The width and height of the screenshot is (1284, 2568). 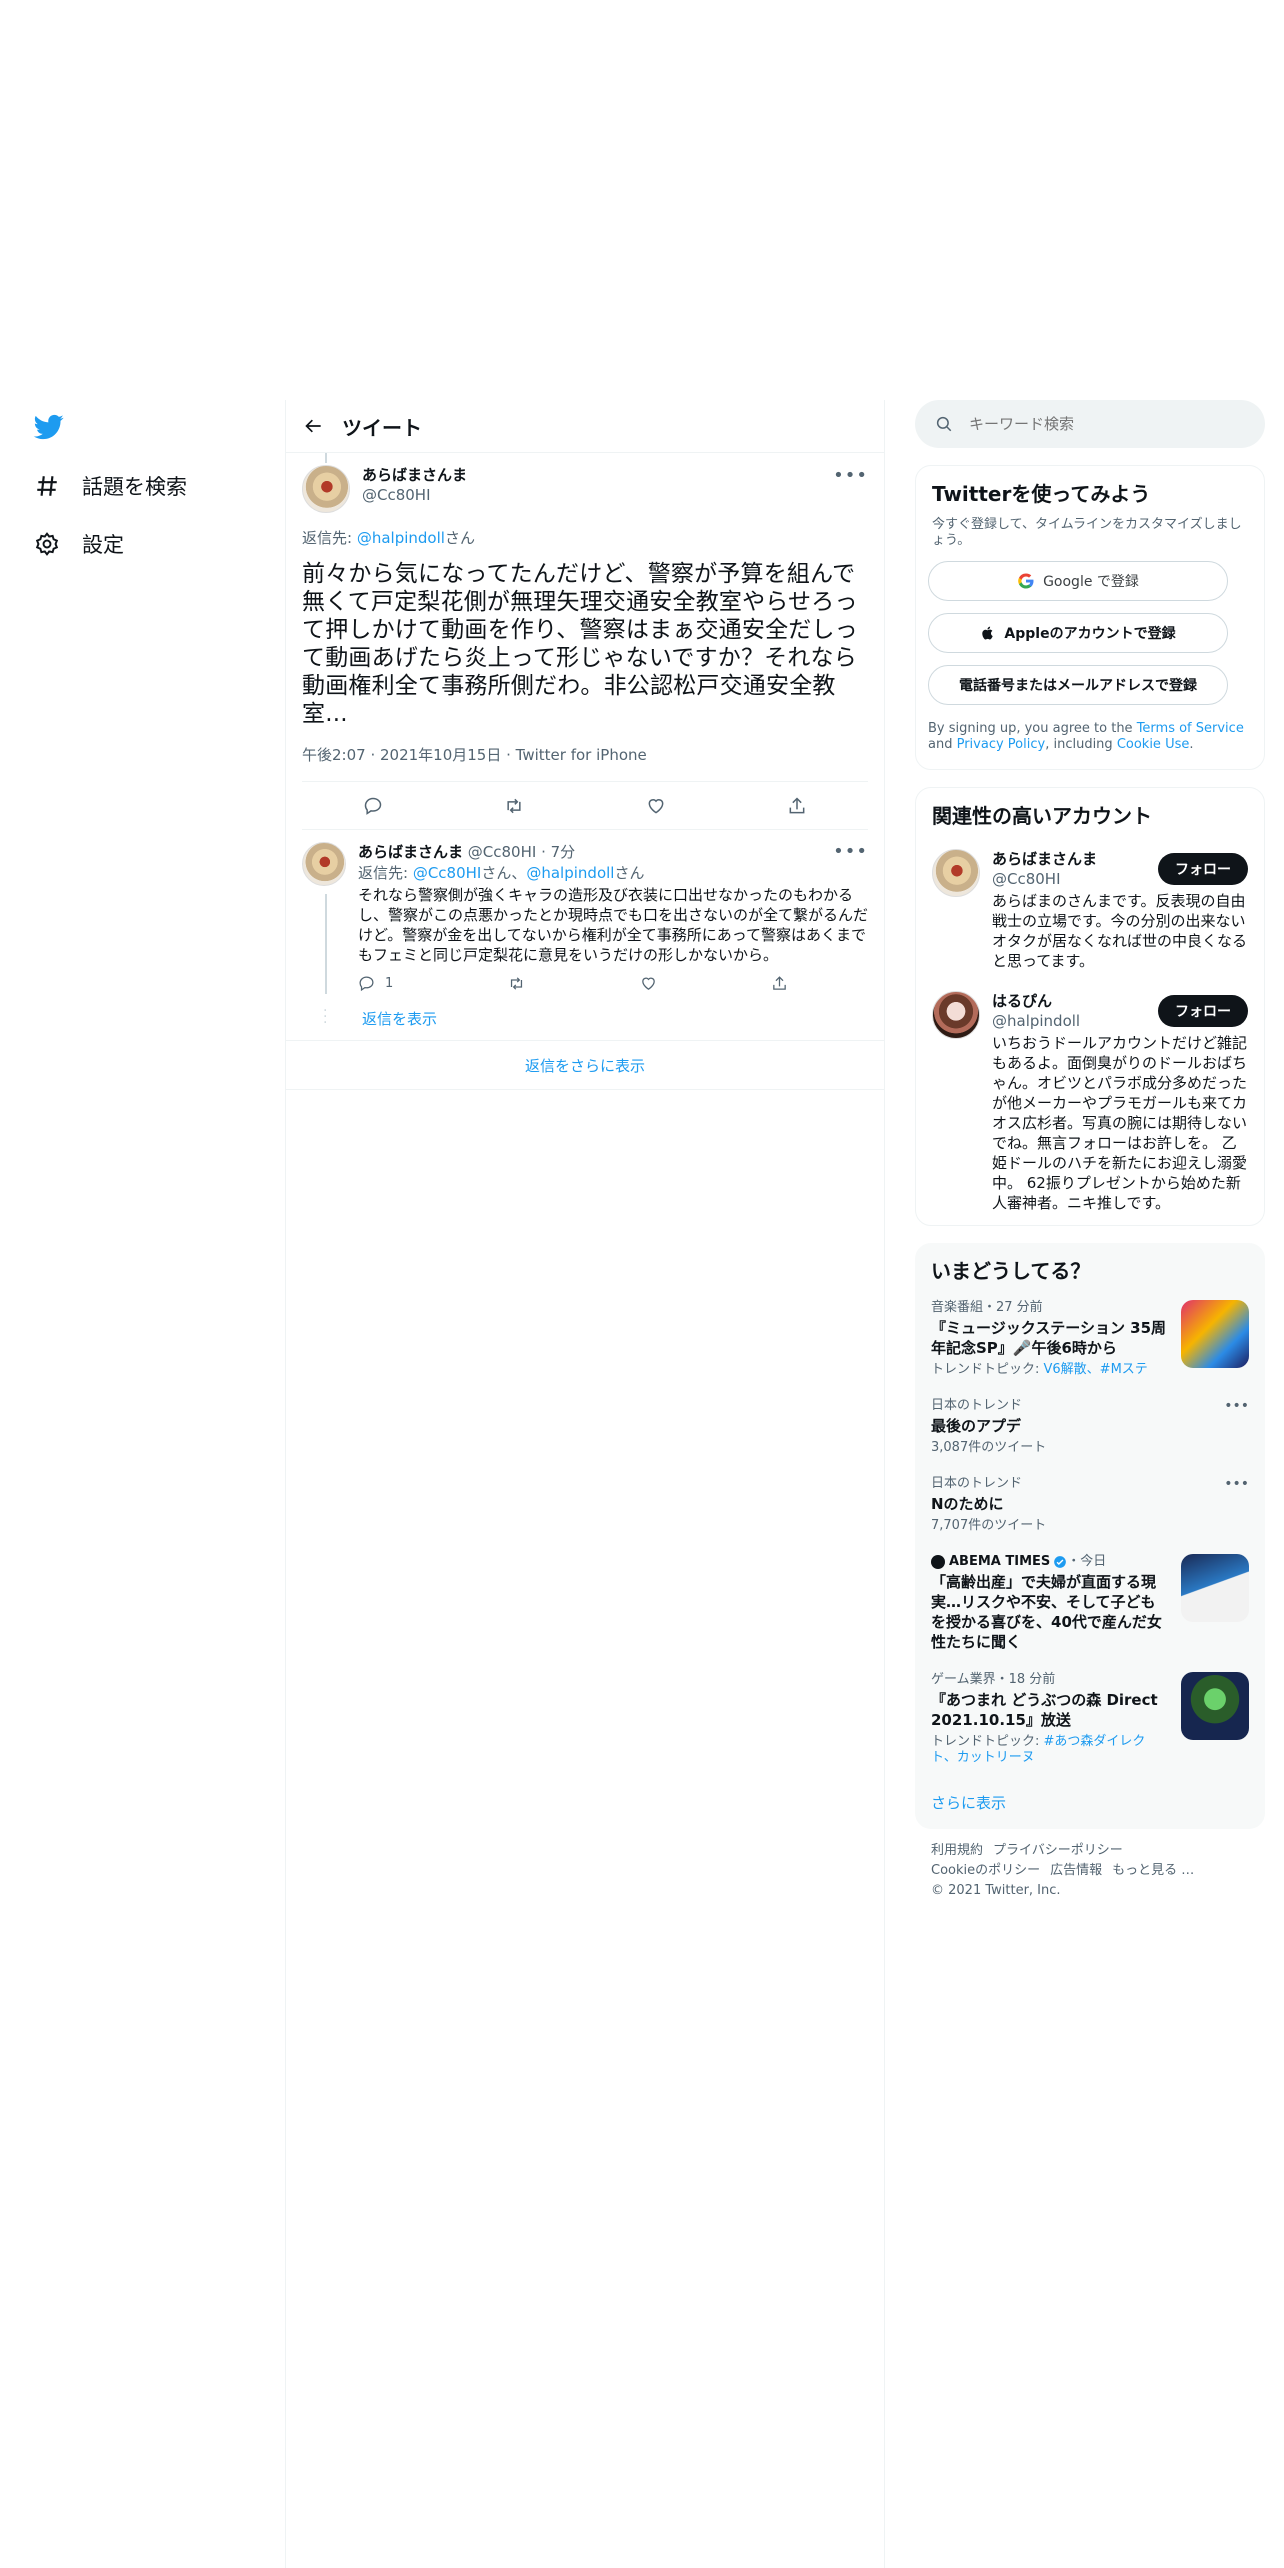 What do you see at coordinates (334, 755) in the screenshot?
I see `tweet-time: 午後2:07` at bounding box center [334, 755].